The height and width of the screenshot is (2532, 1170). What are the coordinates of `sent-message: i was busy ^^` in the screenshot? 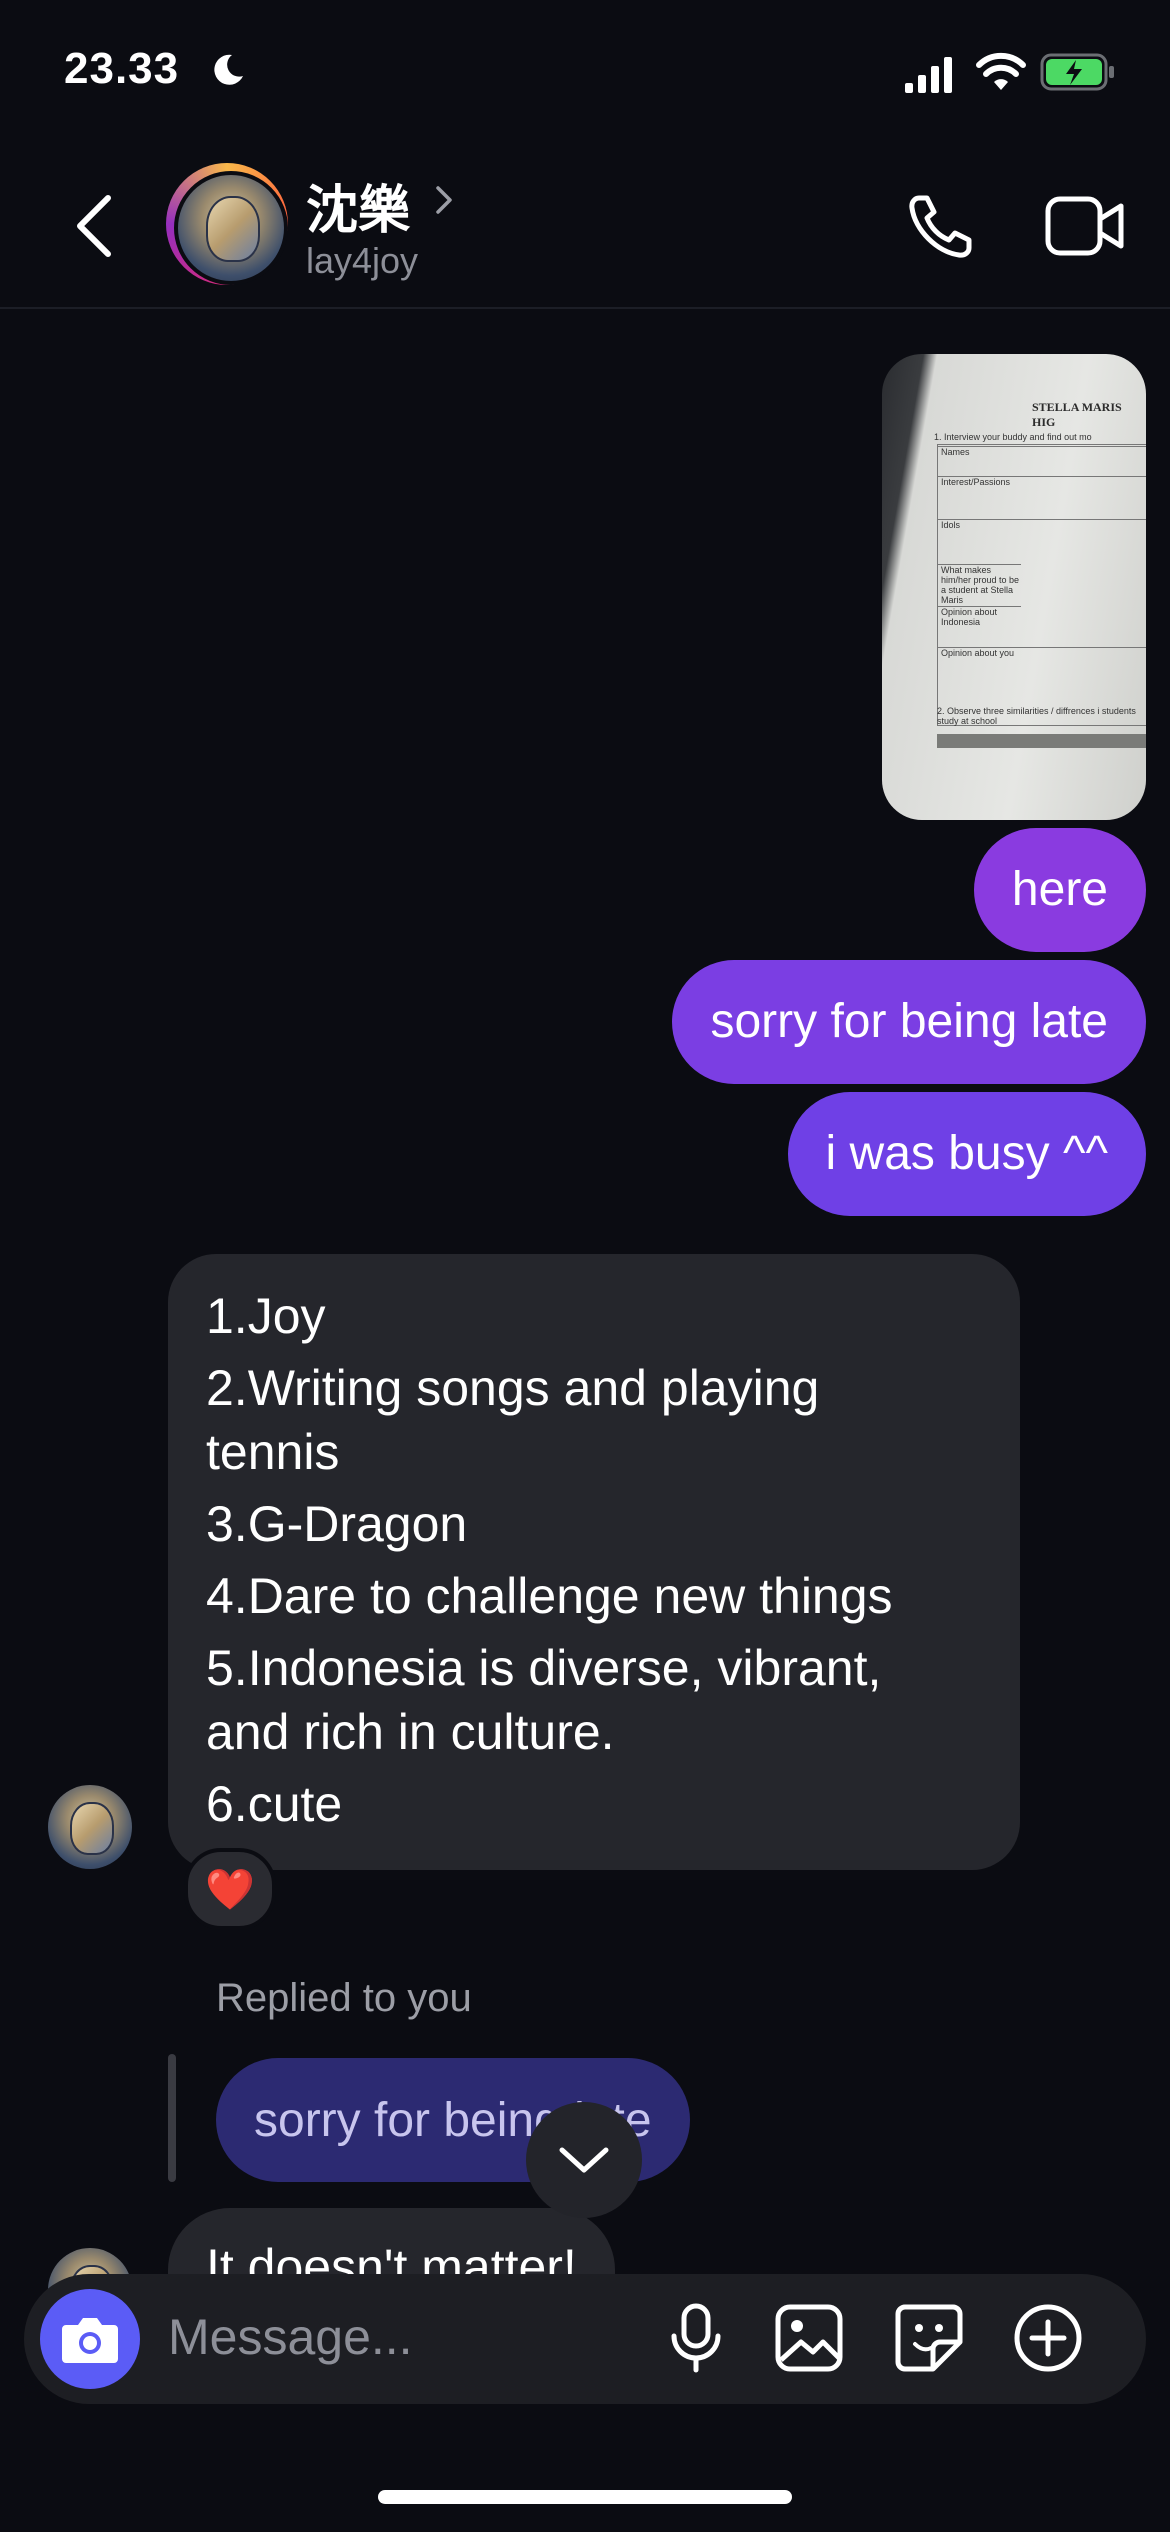 It's located at (966, 1154).